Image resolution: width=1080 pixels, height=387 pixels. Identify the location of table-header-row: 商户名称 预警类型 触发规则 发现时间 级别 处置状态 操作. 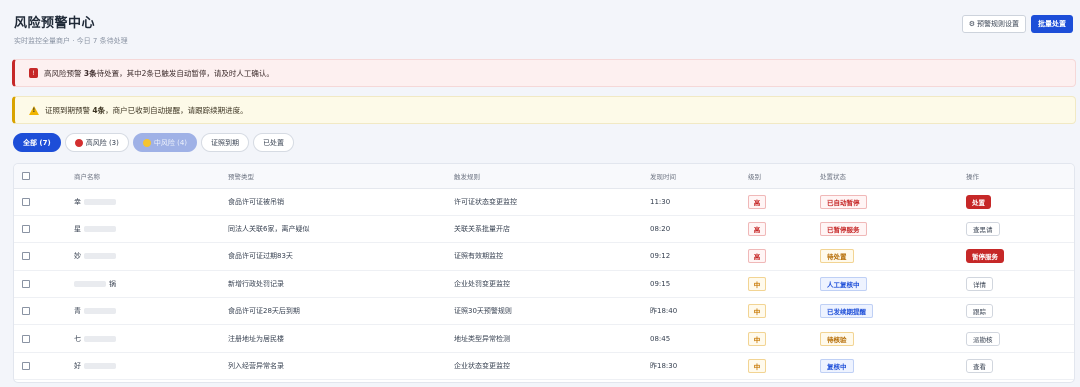
(544, 176).